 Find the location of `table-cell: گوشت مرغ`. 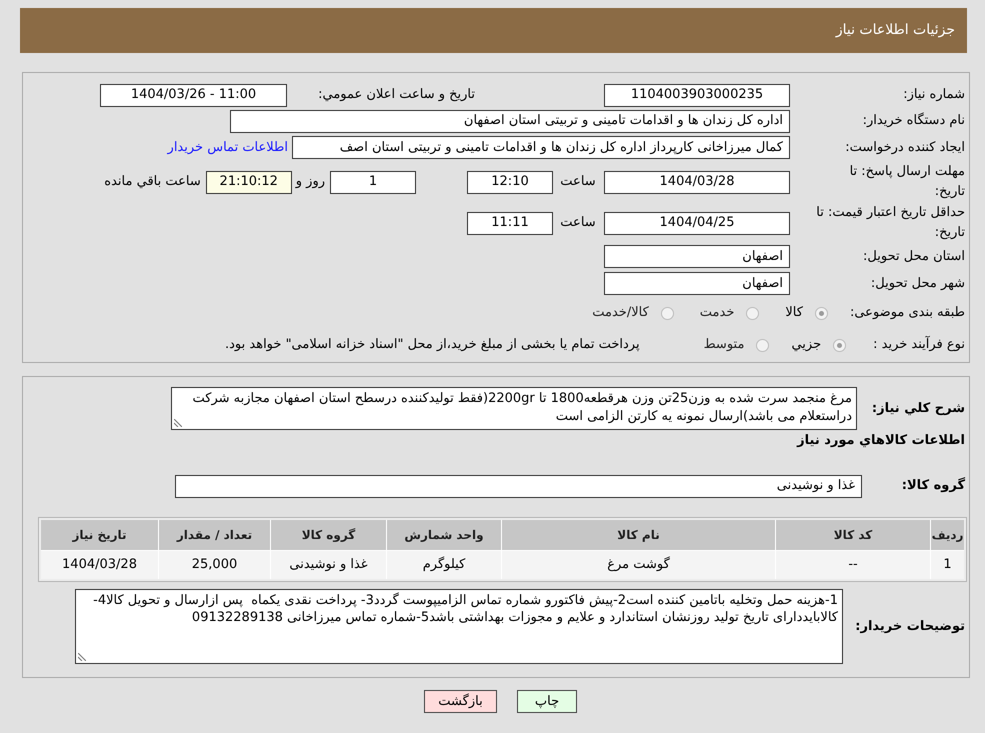

table-cell: گوشت مرغ is located at coordinates (638, 565).